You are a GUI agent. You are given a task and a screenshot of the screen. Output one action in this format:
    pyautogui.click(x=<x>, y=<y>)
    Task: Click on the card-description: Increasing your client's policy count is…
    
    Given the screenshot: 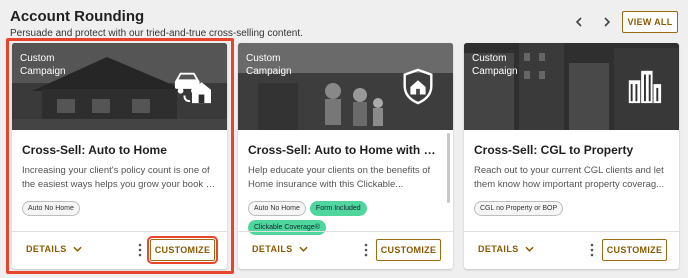 What is the action you would take?
    pyautogui.click(x=119, y=178)
    